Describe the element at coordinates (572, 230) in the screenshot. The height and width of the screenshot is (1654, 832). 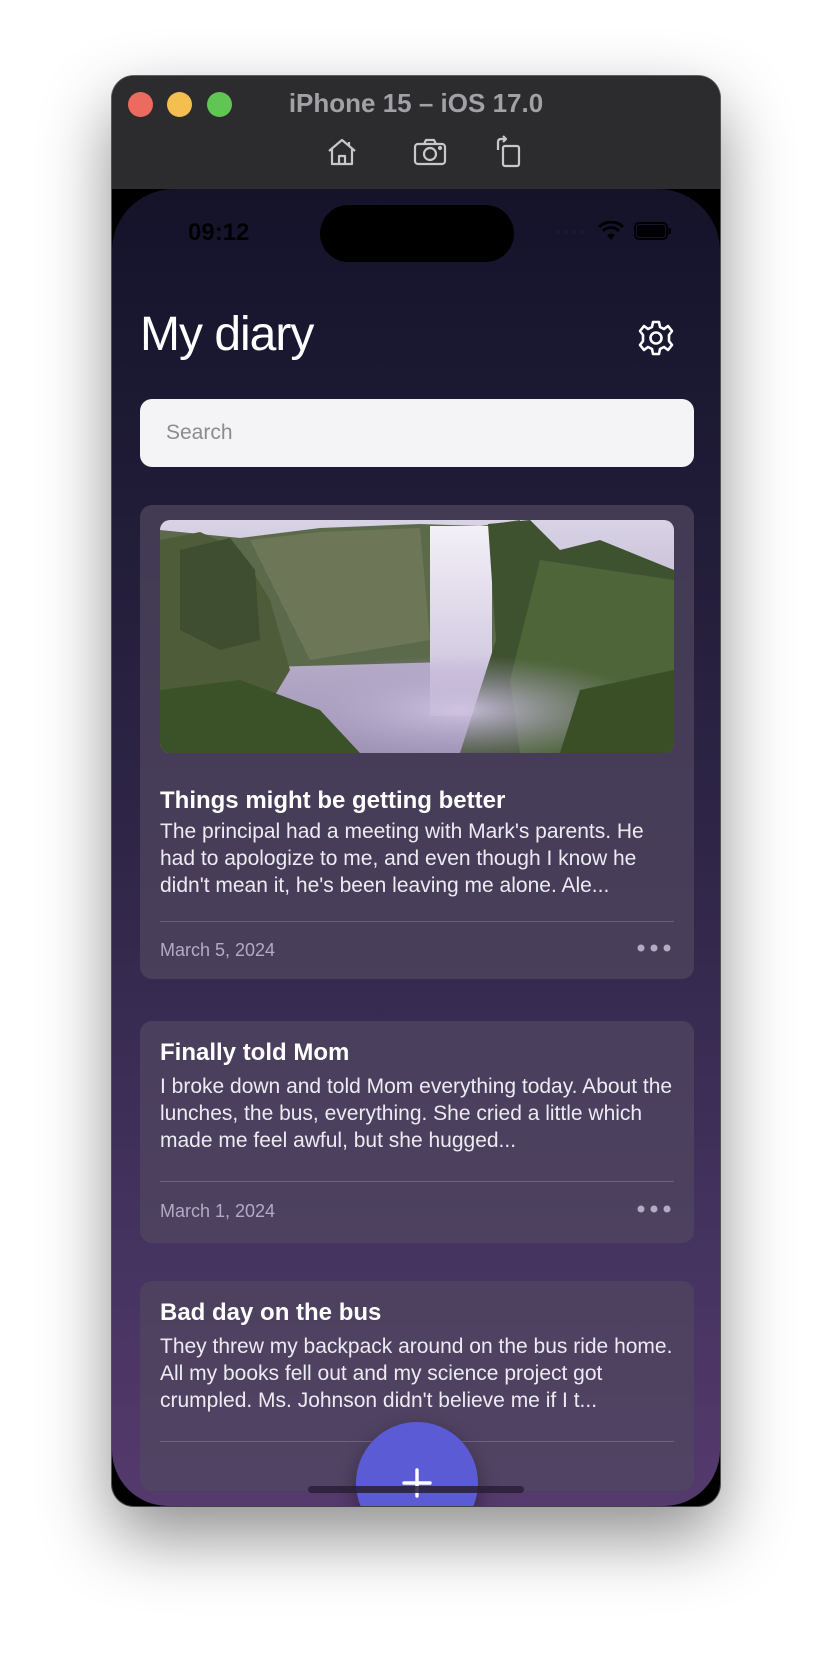
I see `cellular-icon: ····` at that location.